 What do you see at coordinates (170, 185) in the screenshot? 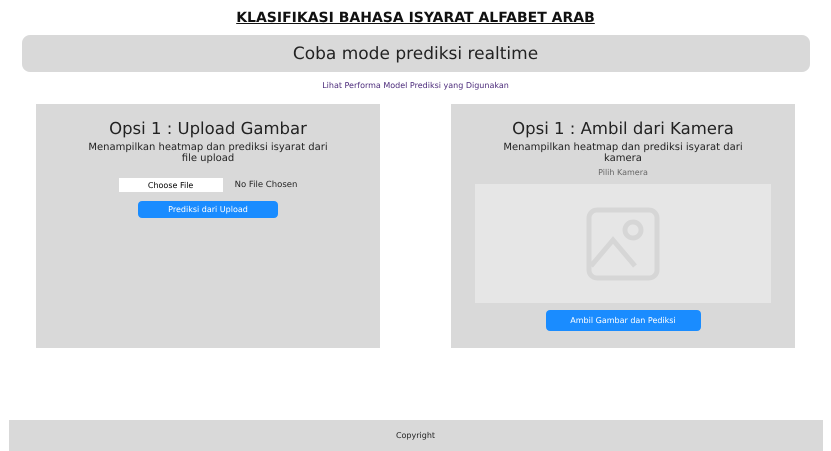
I see `choose-file-button: Choose File` at bounding box center [170, 185].